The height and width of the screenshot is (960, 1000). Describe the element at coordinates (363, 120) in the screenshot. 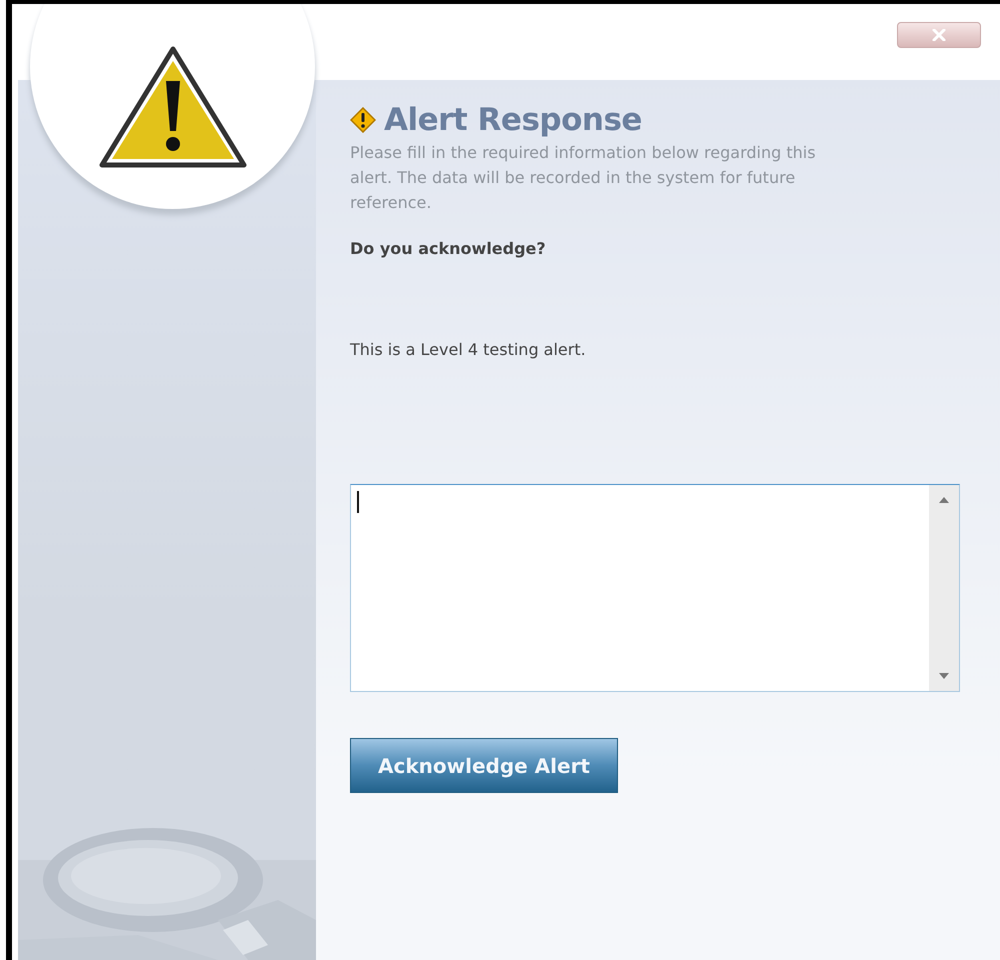

I see `warning-icon` at that location.